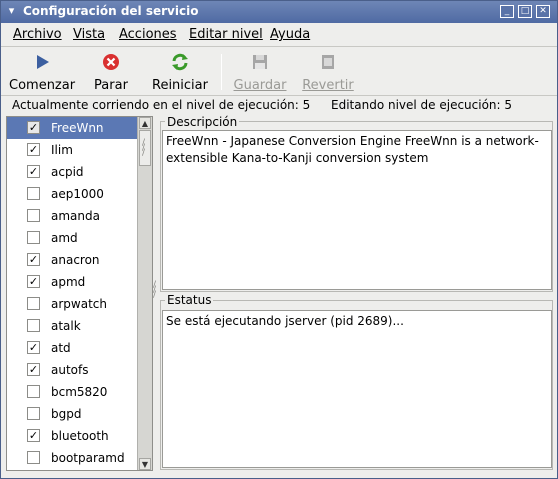 Image resolution: width=558 pixels, height=479 pixels. I want to click on service-name: arpwatch, so click(79, 304).